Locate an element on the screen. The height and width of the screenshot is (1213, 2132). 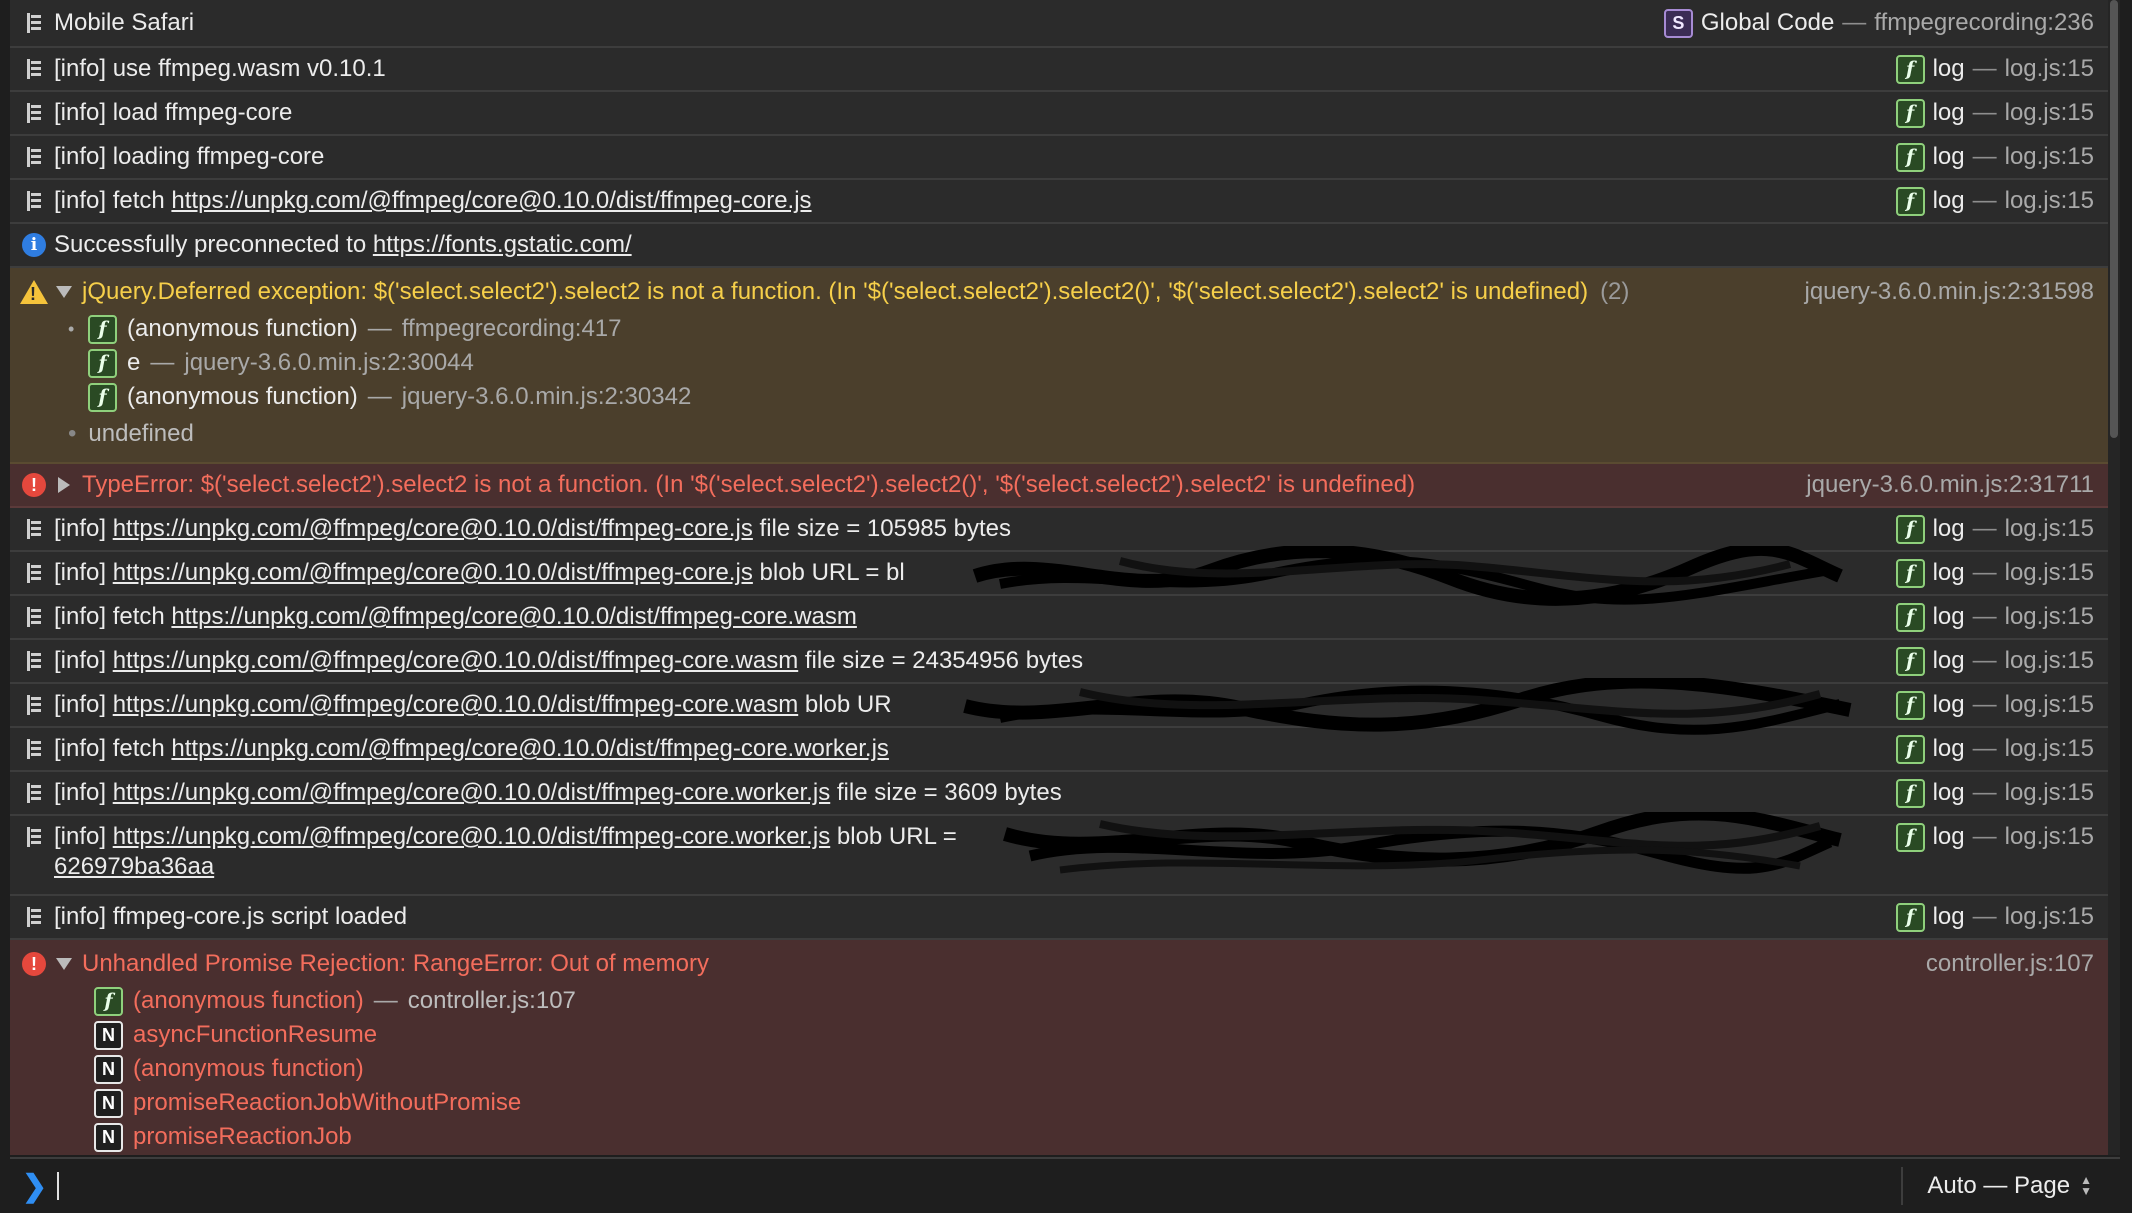
log-message: [info] use ffmpeg.wasm v0.10.1 is located at coordinates (220, 68).